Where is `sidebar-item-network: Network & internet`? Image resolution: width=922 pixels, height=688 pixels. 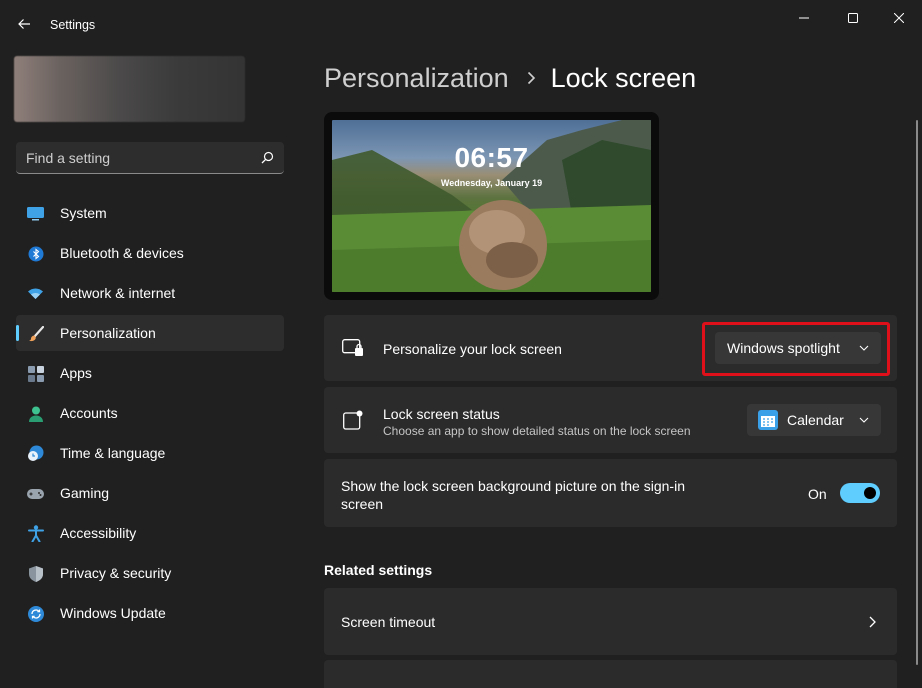 sidebar-item-network: Network & internet is located at coordinates (150, 293).